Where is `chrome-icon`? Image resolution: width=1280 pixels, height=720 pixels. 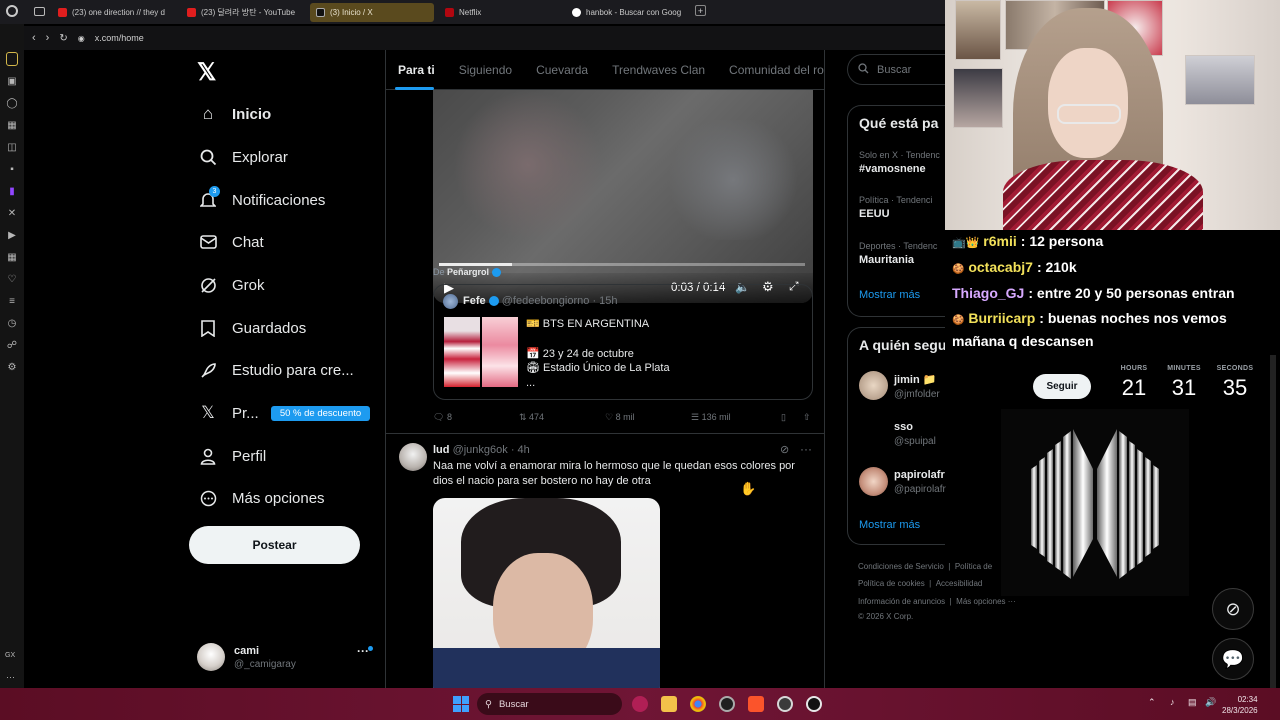 chrome-icon is located at coordinates (698, 704).